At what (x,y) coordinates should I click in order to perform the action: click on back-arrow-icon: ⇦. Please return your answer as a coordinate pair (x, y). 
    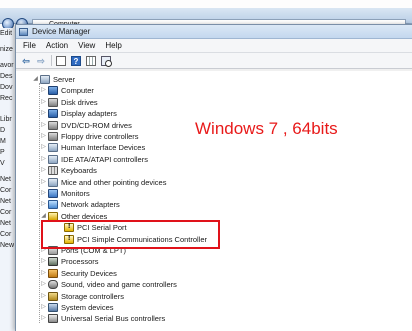
    Looking at the image, I should click on (26, 60).